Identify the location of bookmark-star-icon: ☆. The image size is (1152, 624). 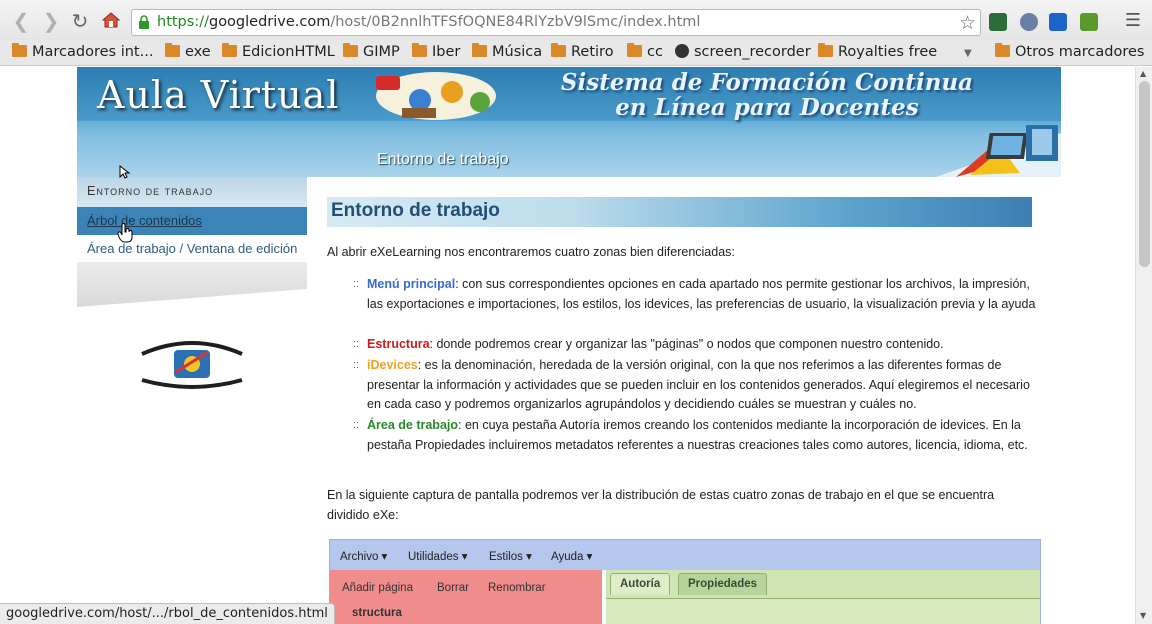
(967, 23).